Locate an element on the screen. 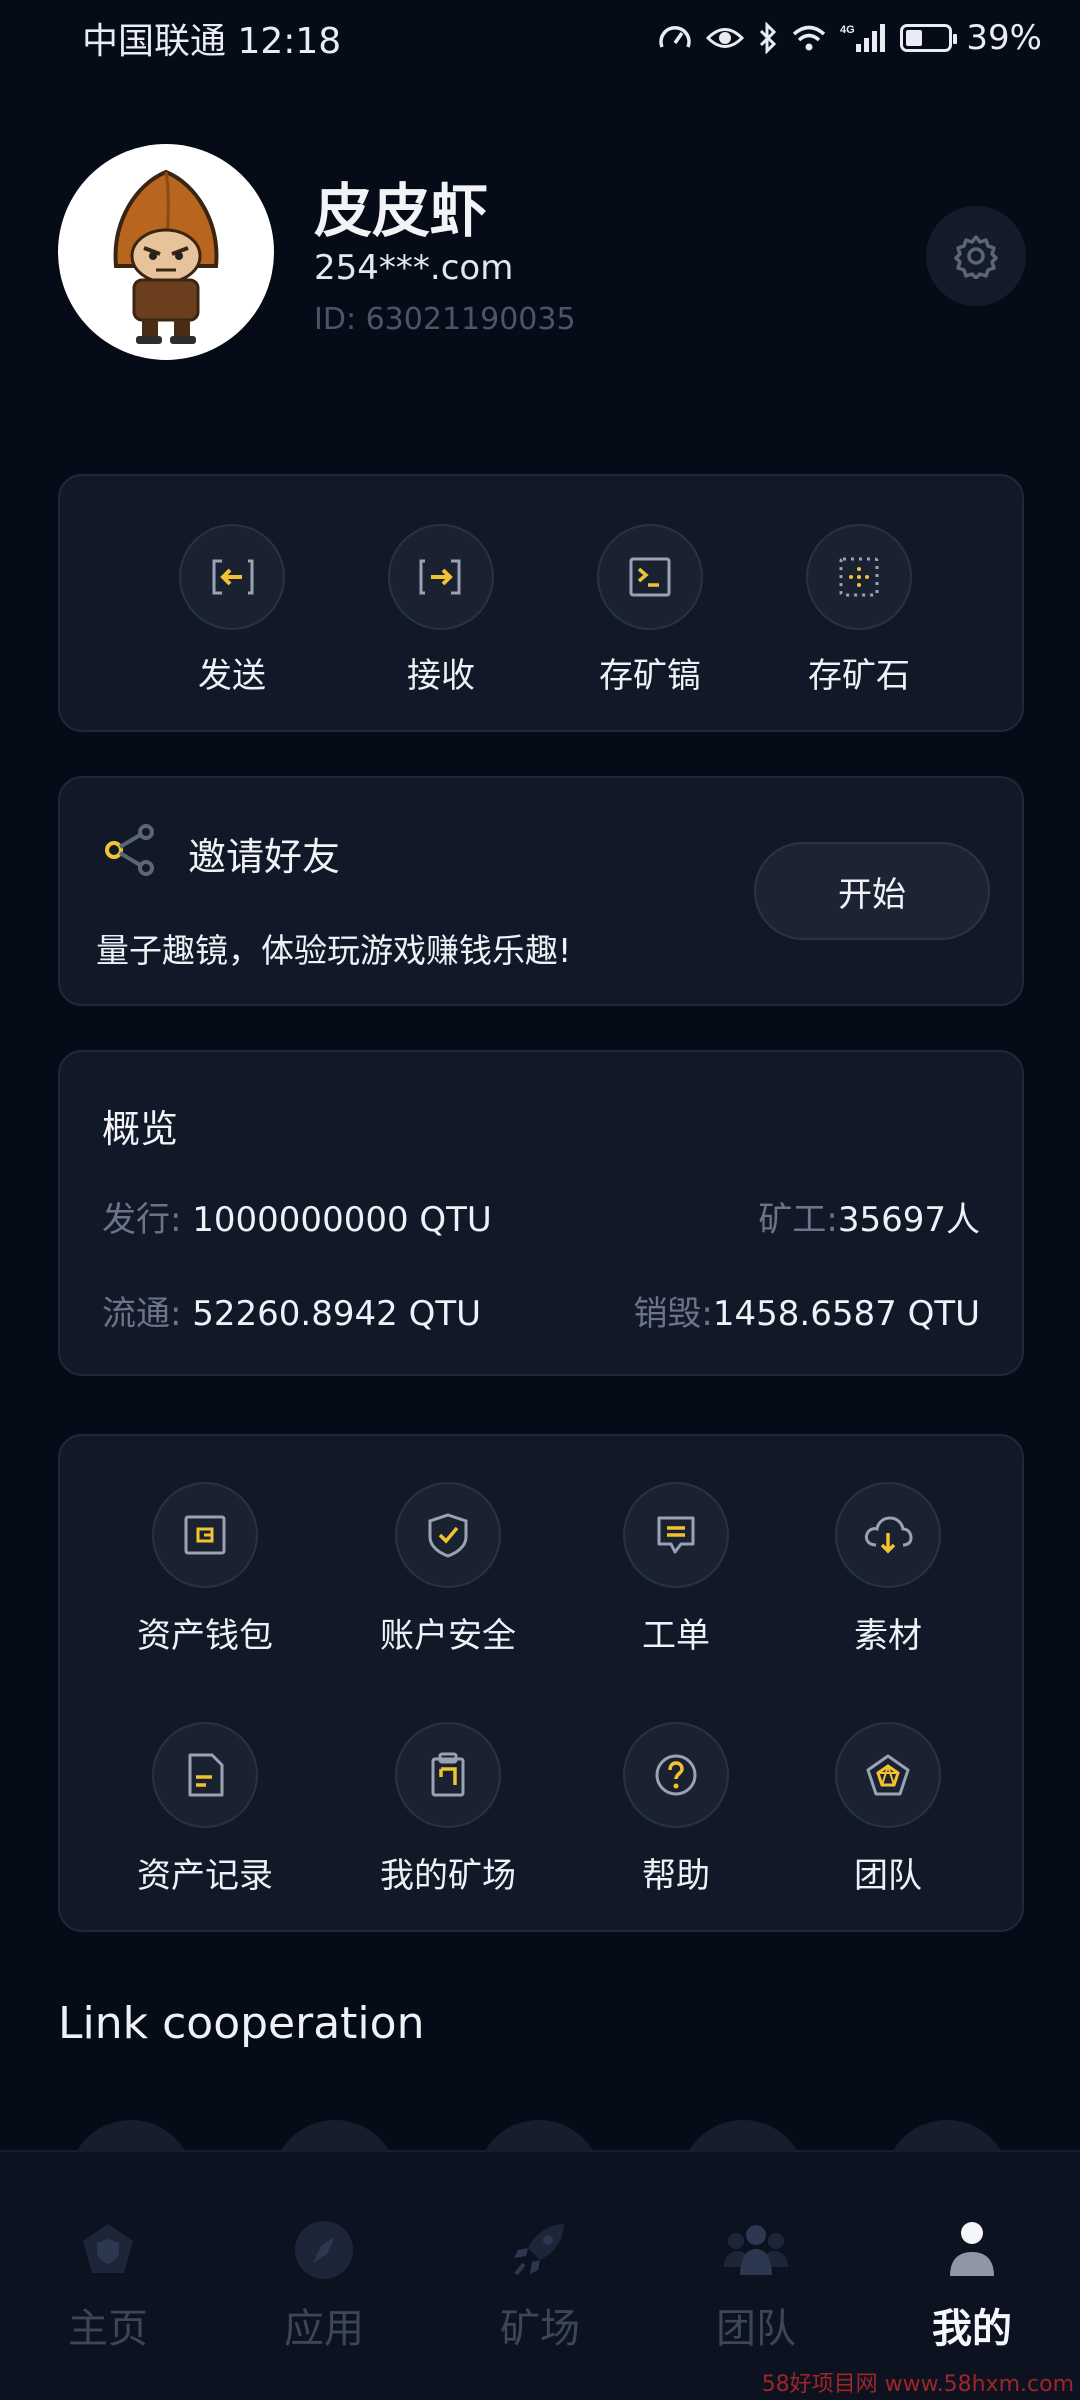 Image resolution: width=1080 pixels, height=2400 pixels. deposit-pickaxe-label: 存矿镐 is located at coordinates (650, 676).